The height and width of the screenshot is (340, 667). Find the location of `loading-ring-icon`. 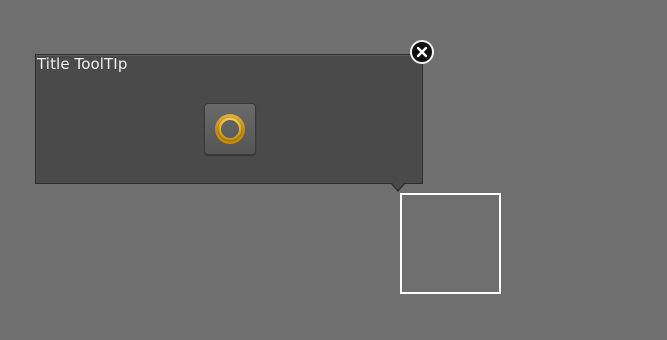

loading-ring-icon is located at coordinates (230, 129).